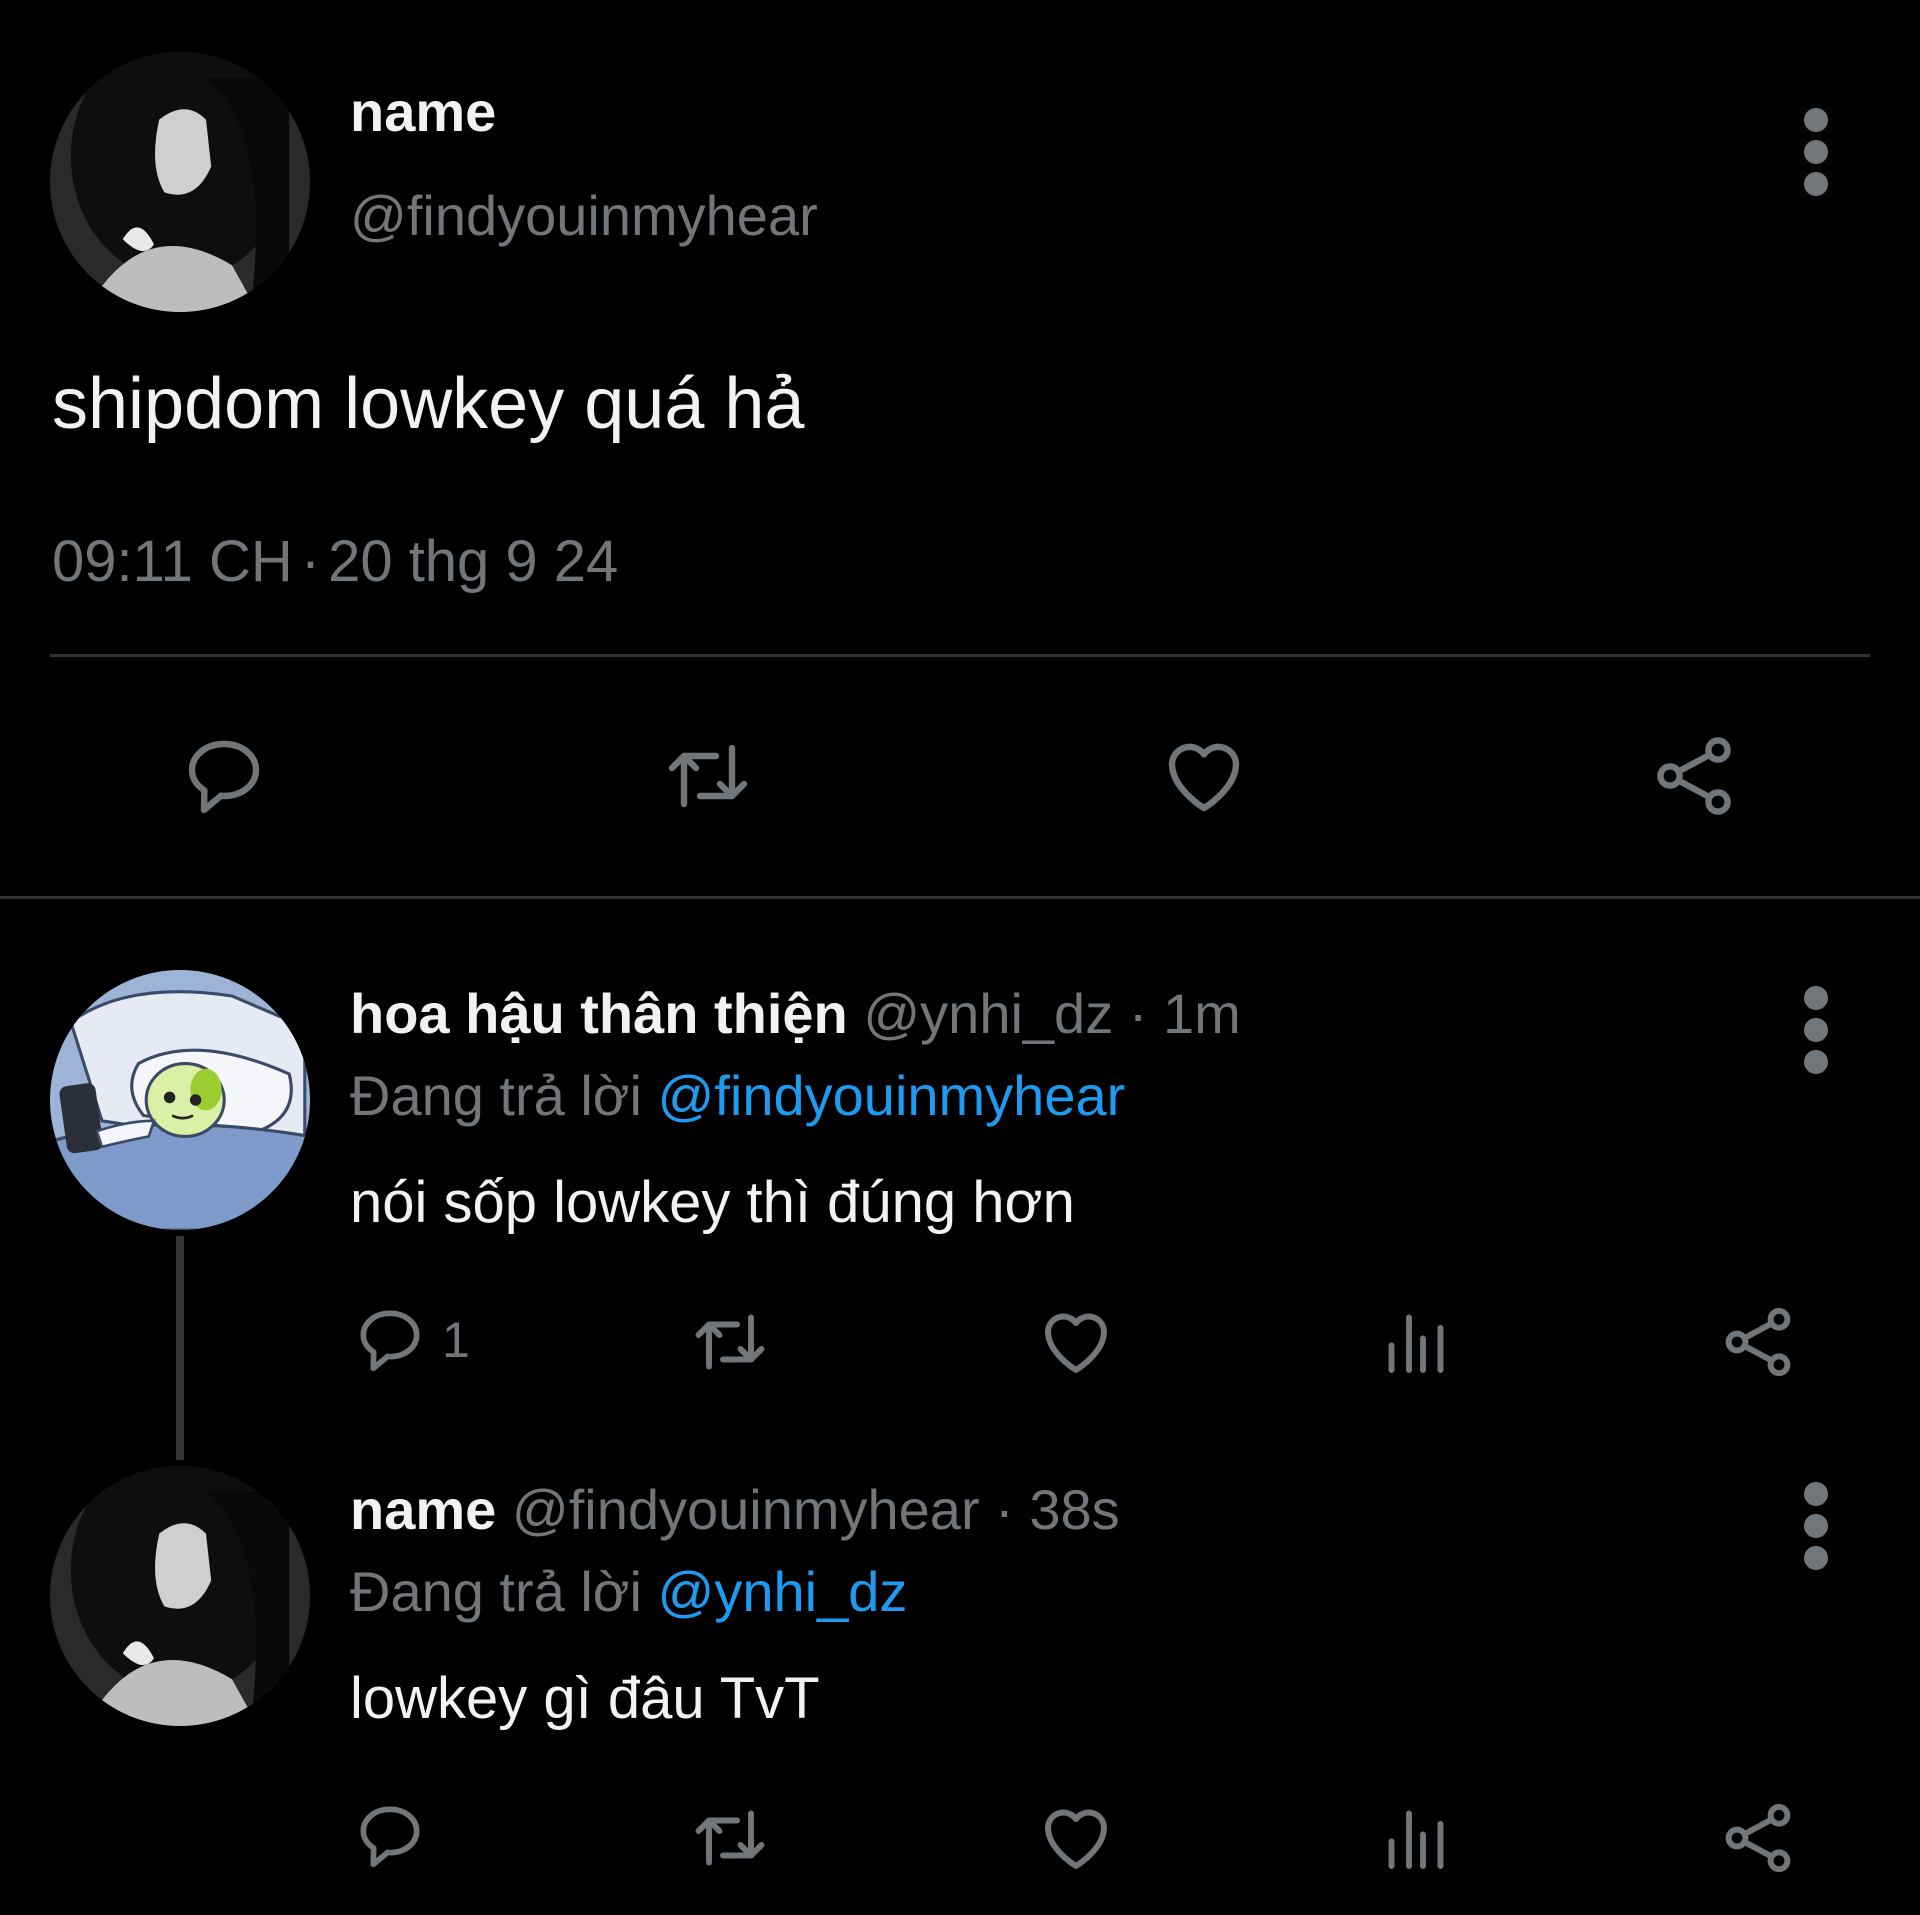  Describe the element at coordinates (585, 1698) in the screenshot. I see `reply-text: lowkey gì đâu TvT` at that location.